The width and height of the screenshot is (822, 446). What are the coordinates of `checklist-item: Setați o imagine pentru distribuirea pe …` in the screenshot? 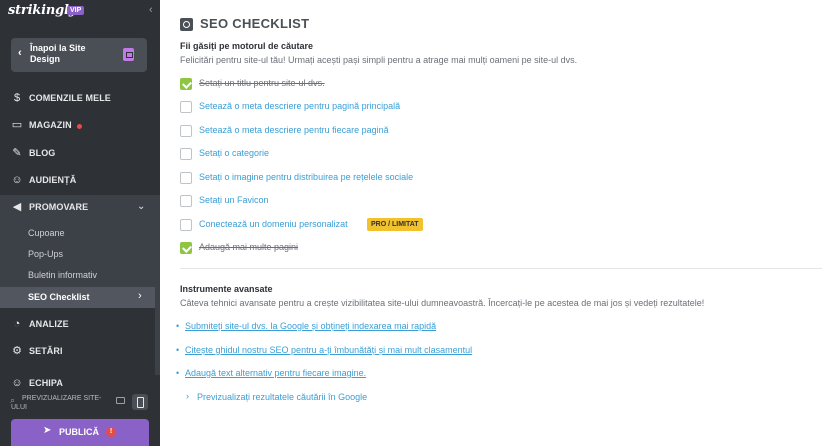 It's located at (490, 178).